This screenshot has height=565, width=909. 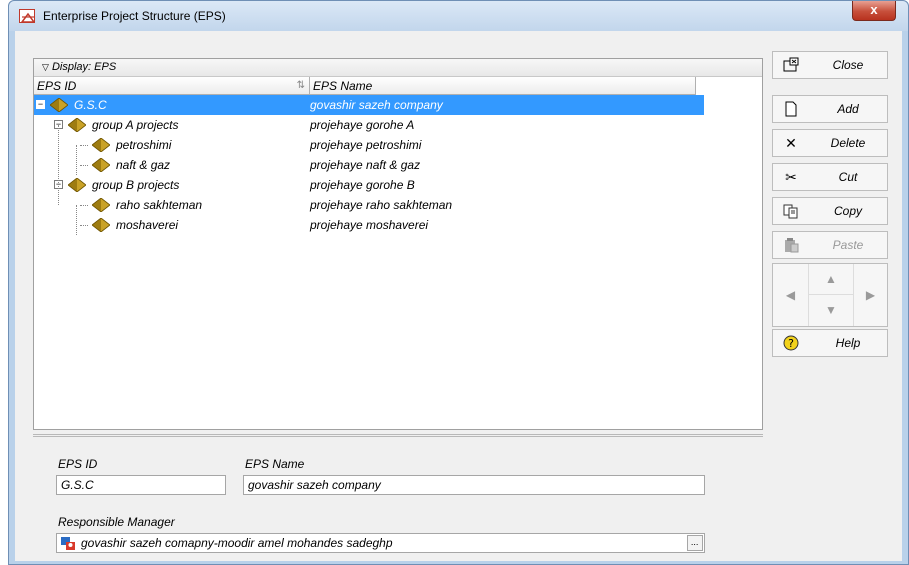 What do you see at coordinates (830, 343) in the screenshot?
I see `help-button: ? Help` at bounding box center [830, 343].